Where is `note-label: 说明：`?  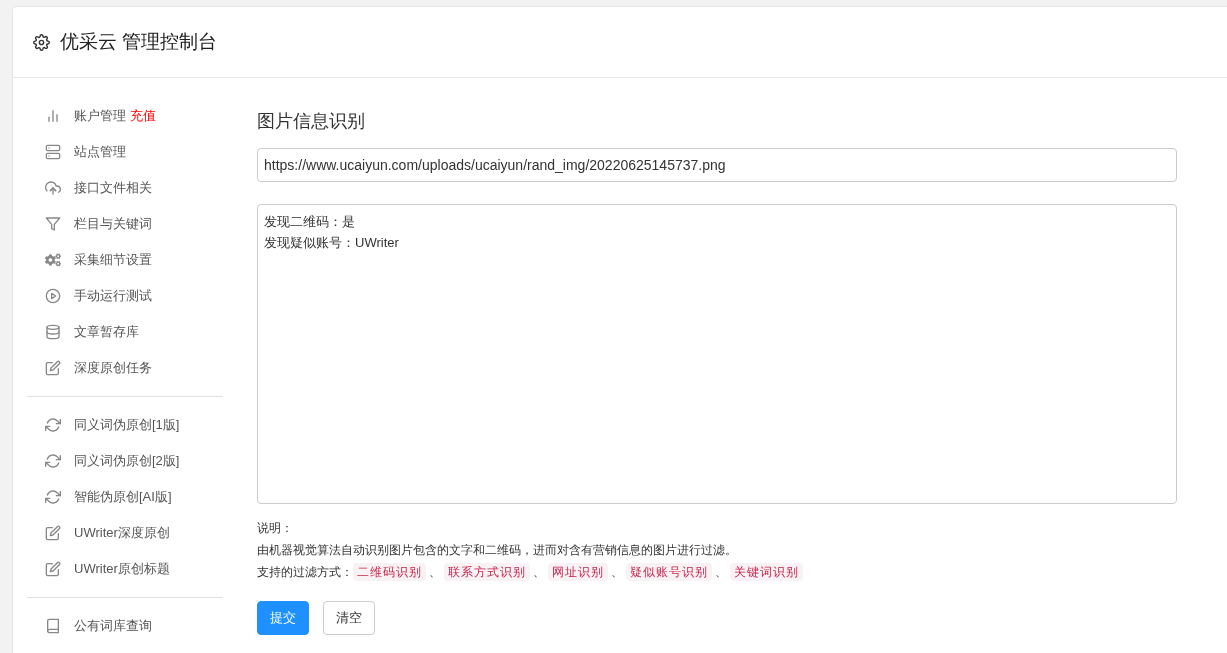
note-label: 说明： is located at coordinates (275, 528).